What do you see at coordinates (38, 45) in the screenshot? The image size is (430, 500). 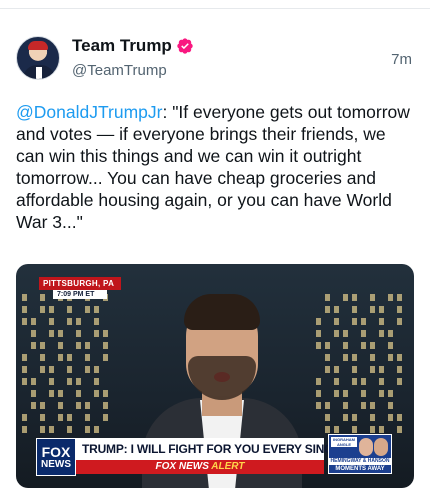 I see `avatar-hat` at bounding box center [38, 45].